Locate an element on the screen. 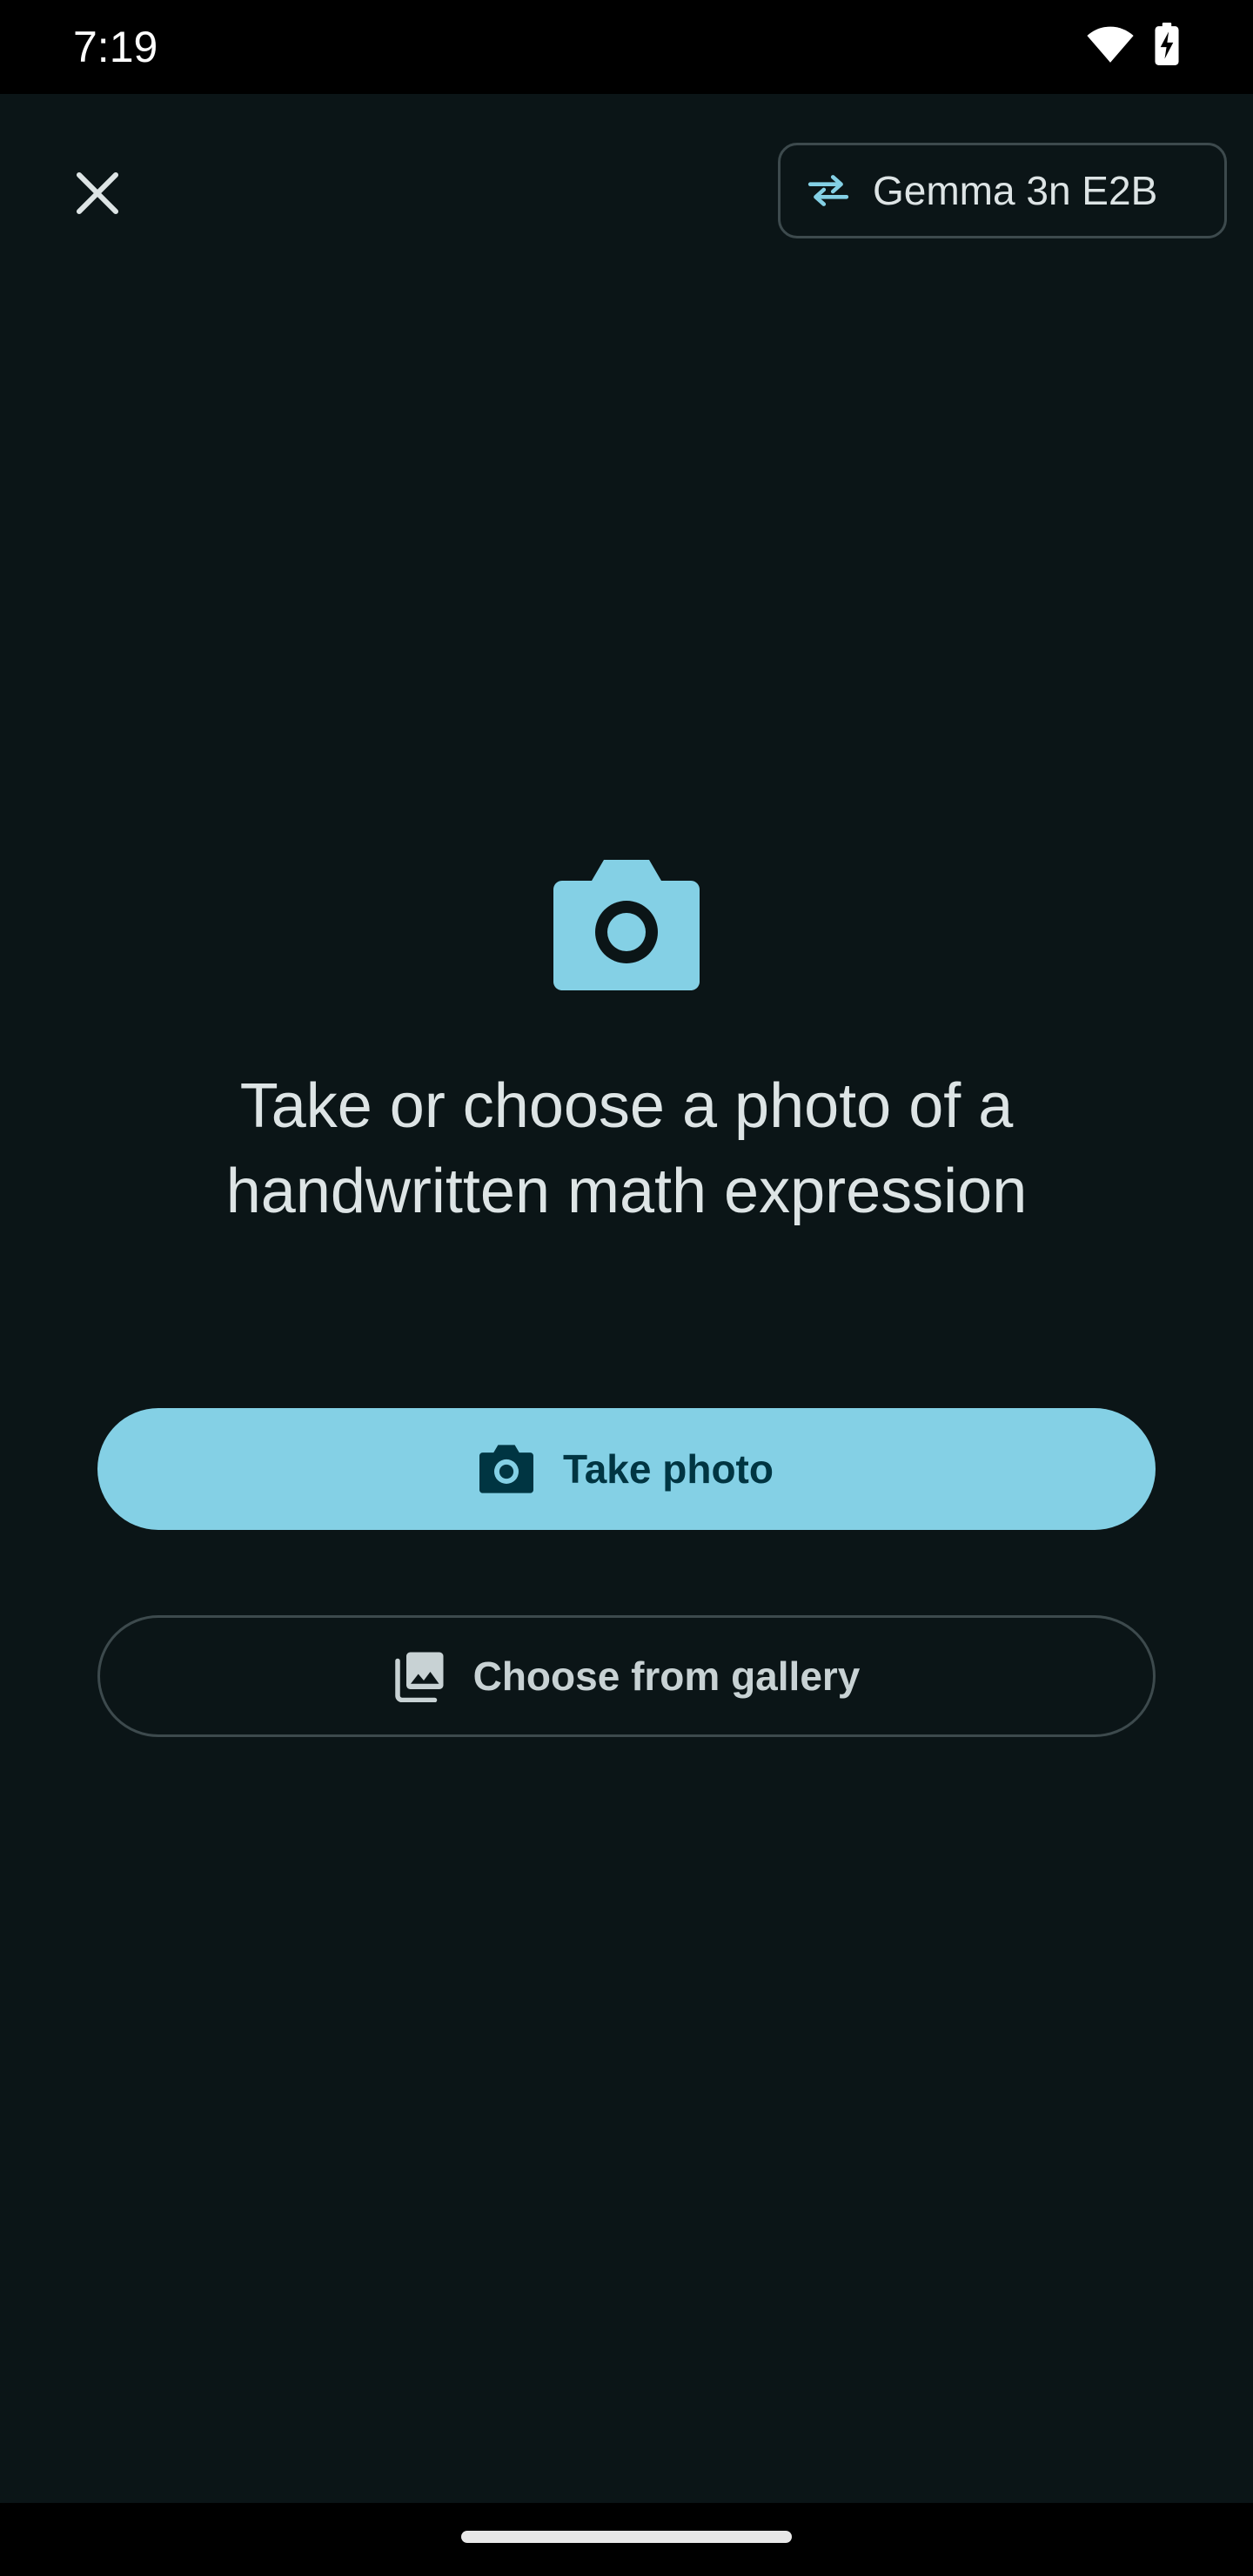 This screenshot has height=2576, width=1253. photo-library-icon is located at coordinates (419, 1677).